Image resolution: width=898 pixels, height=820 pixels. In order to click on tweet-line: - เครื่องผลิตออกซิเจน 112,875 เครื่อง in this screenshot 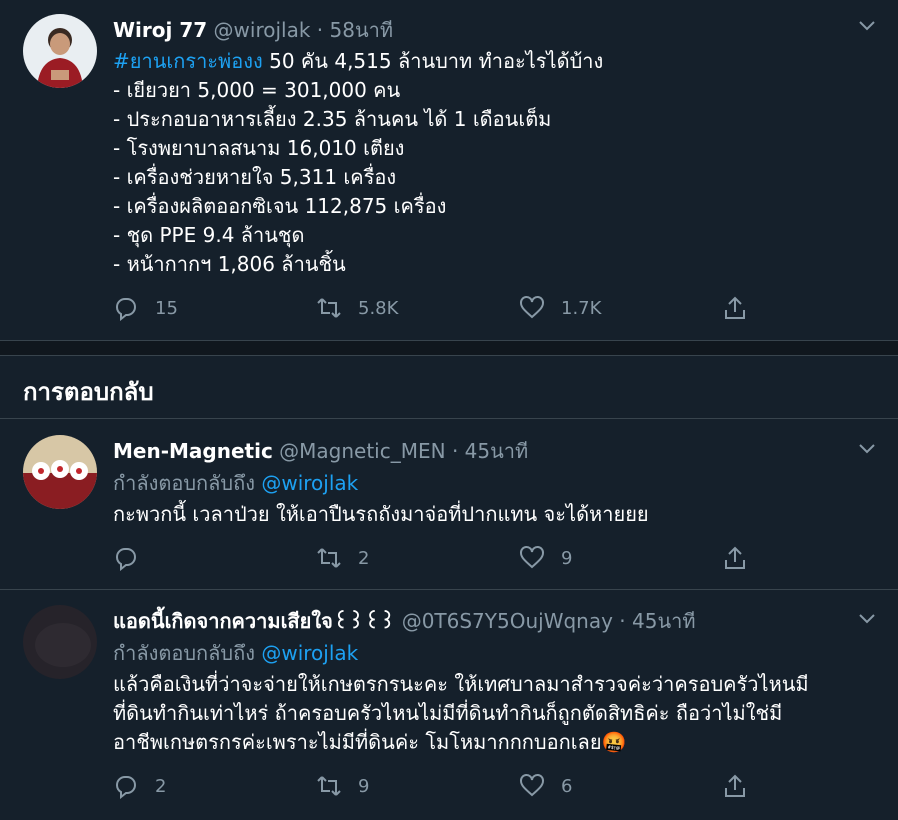, I will do `click(280, 206)`.